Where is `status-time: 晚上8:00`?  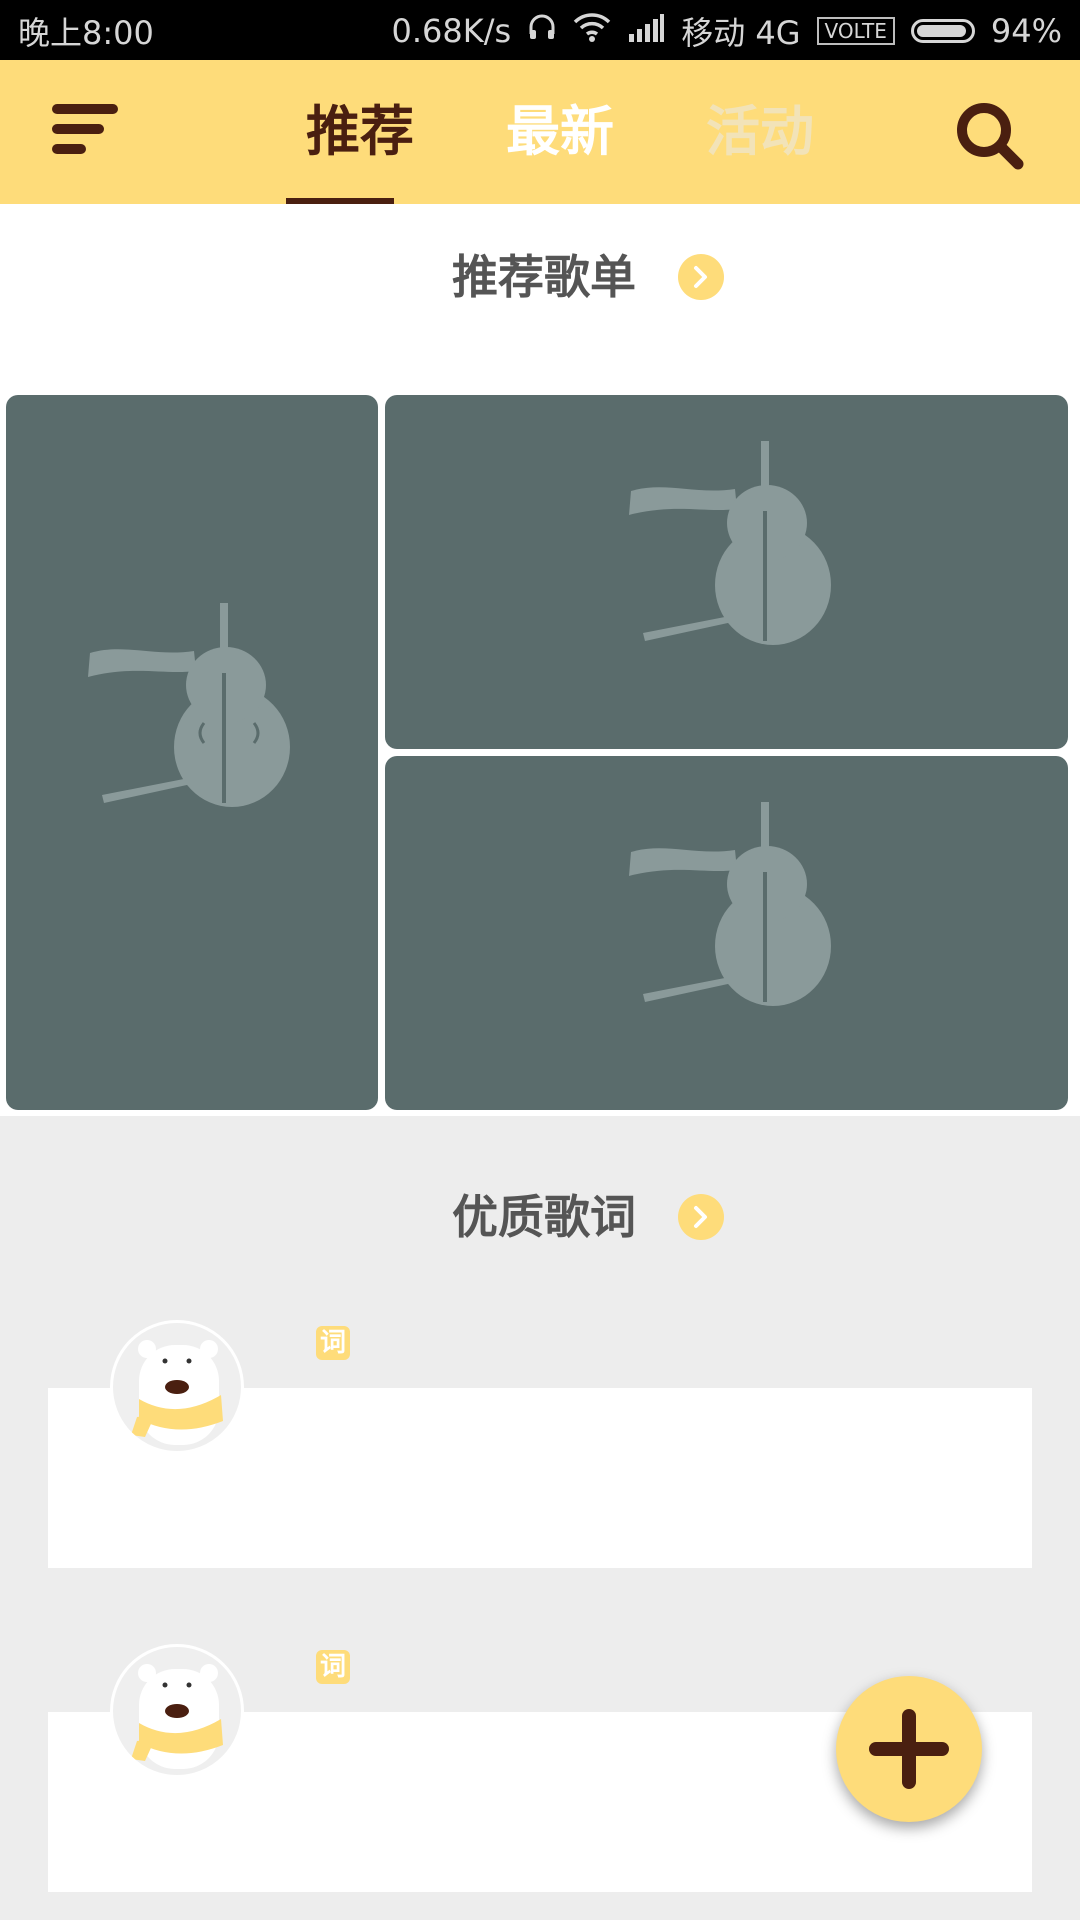
status-time: 晚上8:00 is located at coordinates (86, 33).